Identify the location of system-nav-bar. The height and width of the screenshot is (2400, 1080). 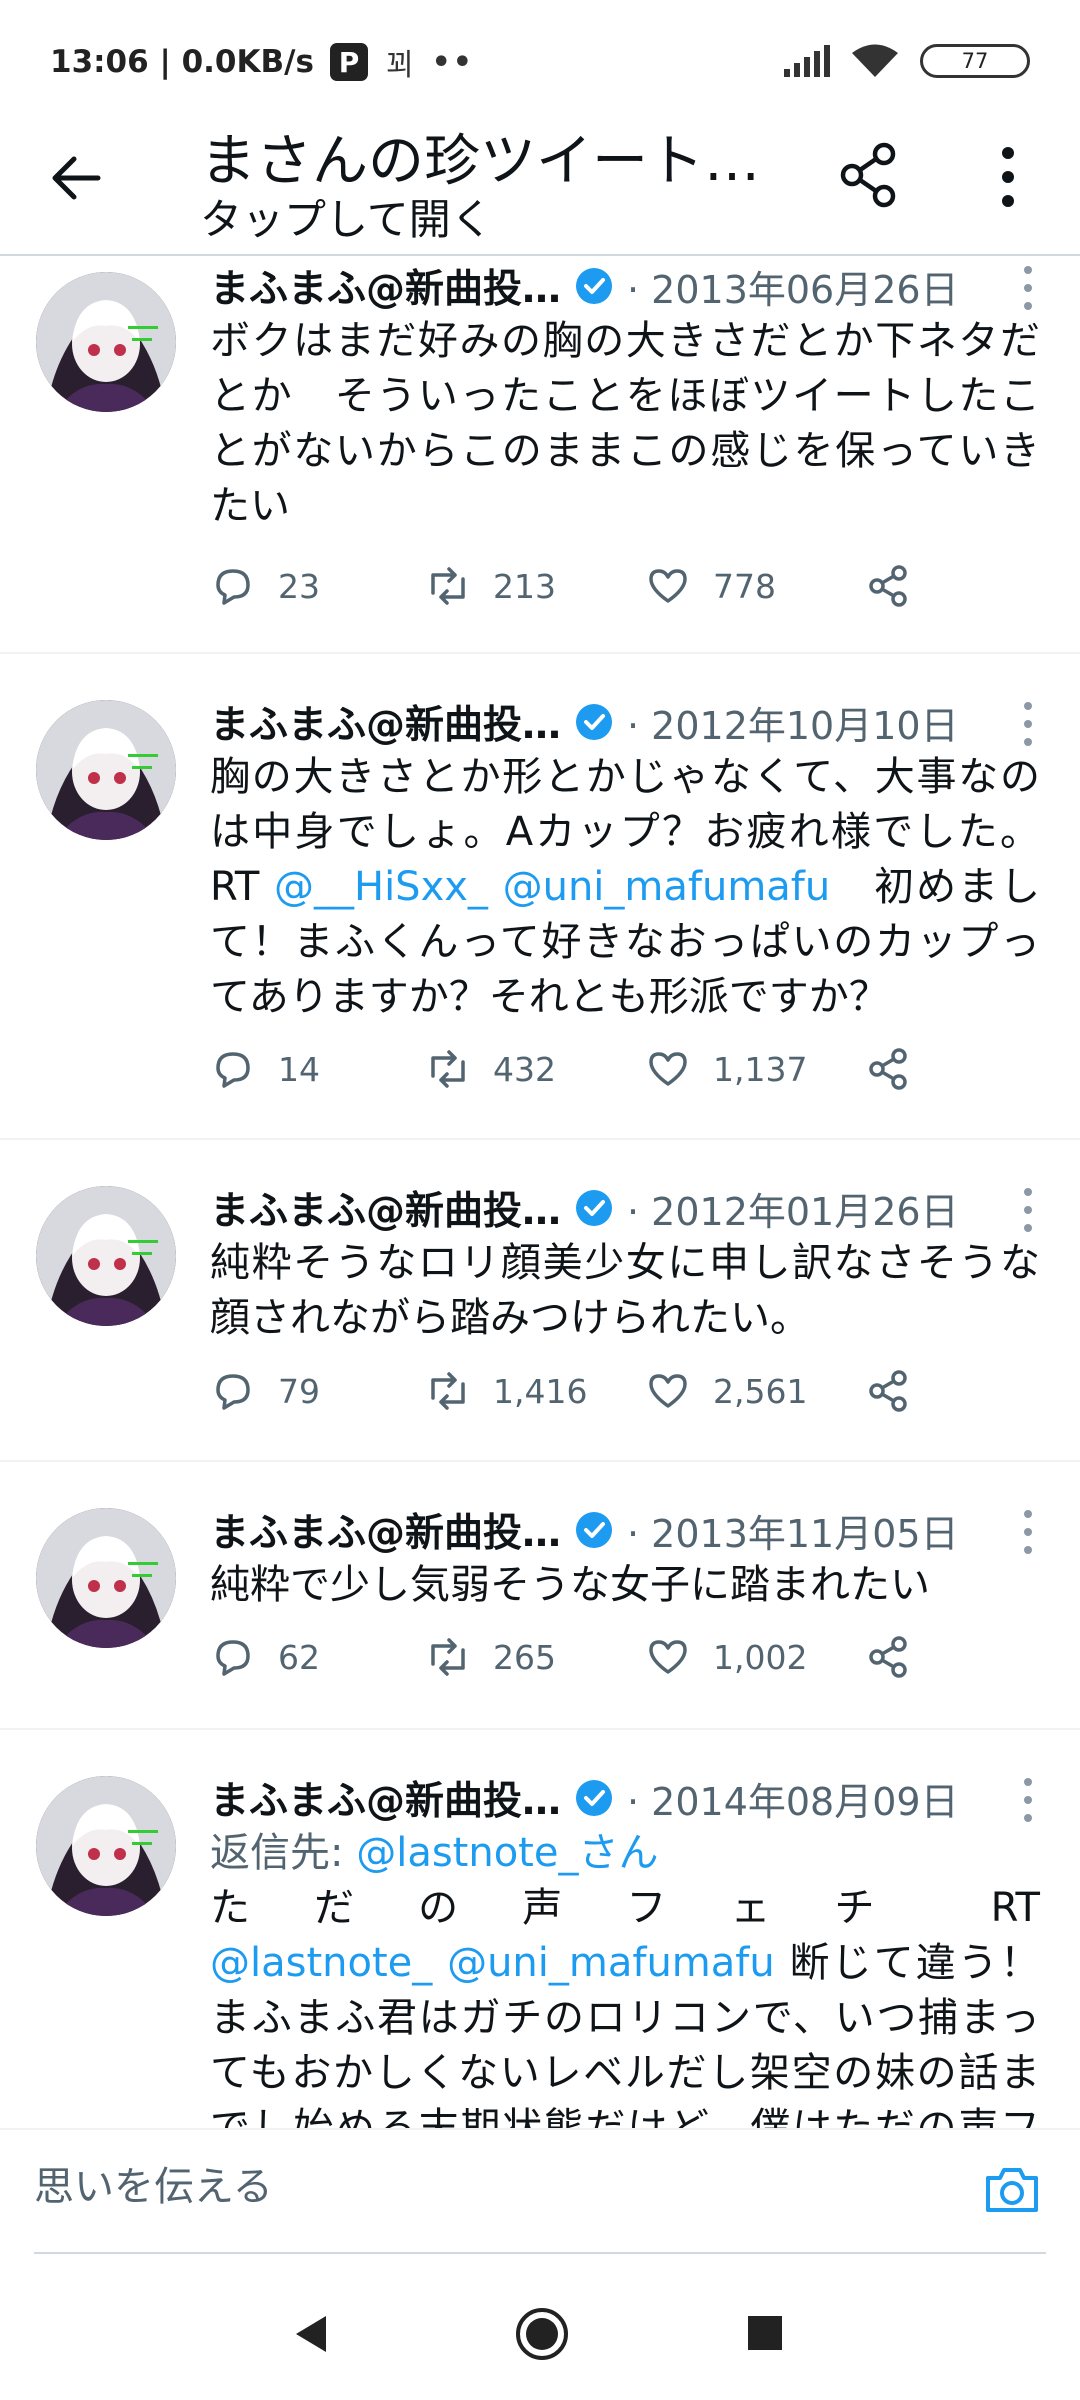
(540, 2335).